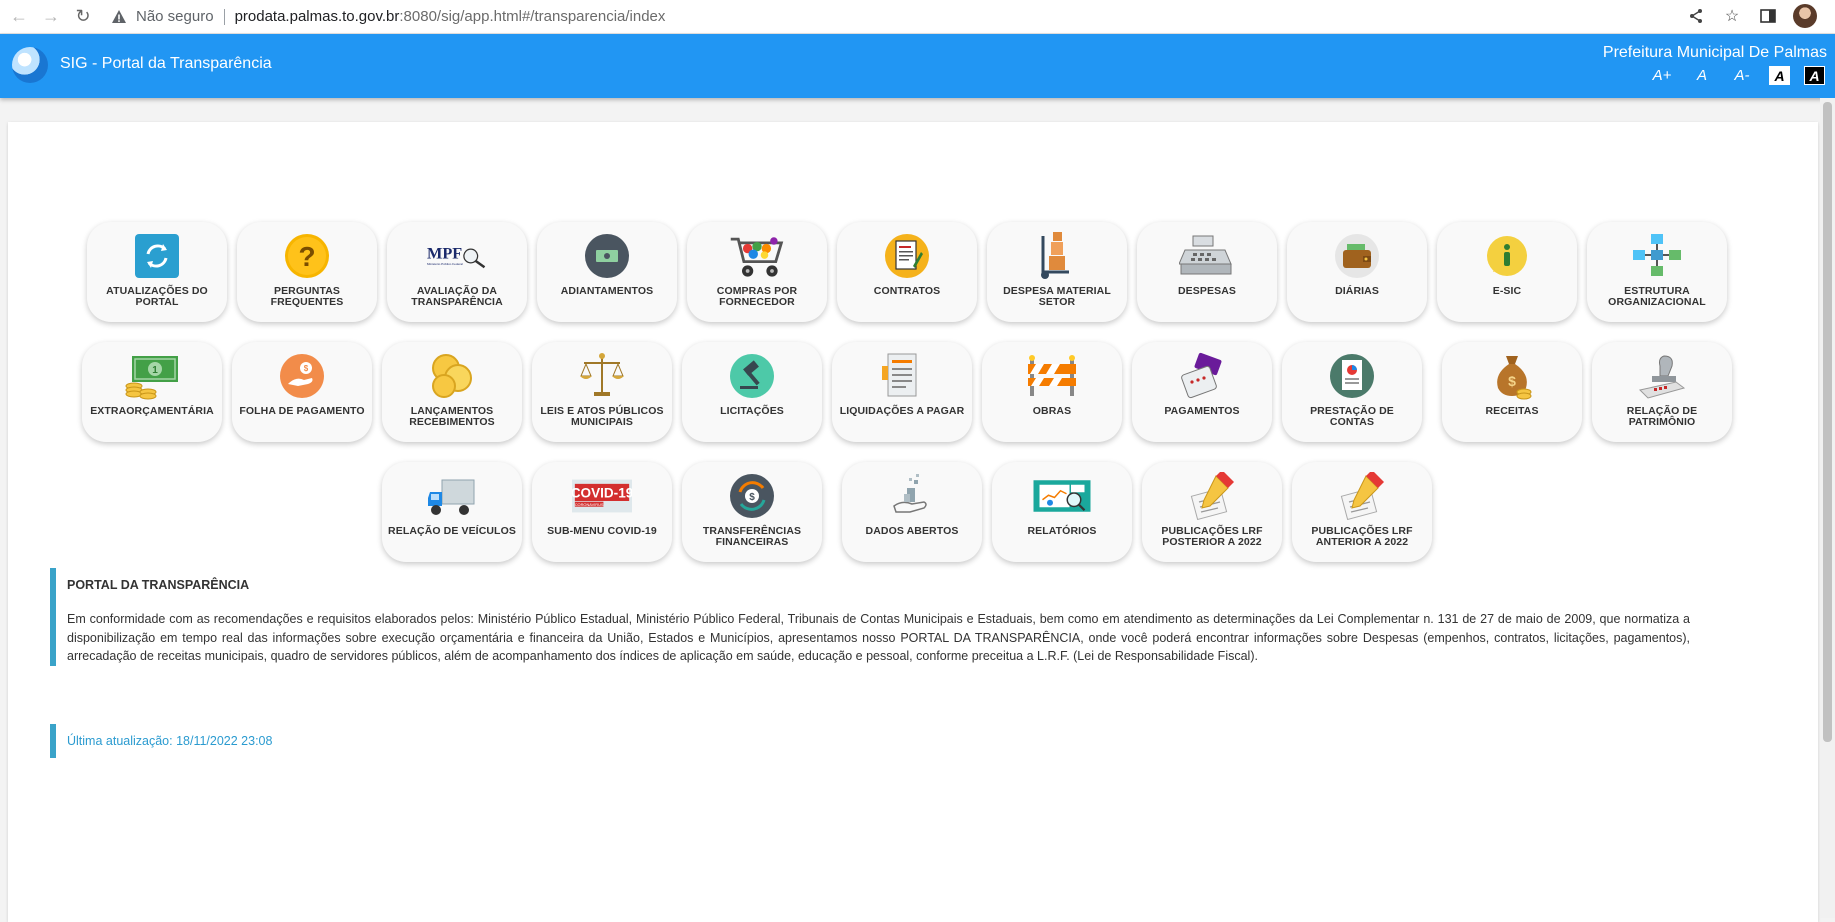 The width and height of the screenshot is (1835, 922). I want to click on tile-relatorios: RELATÓRIOS, so click(1062, 512).